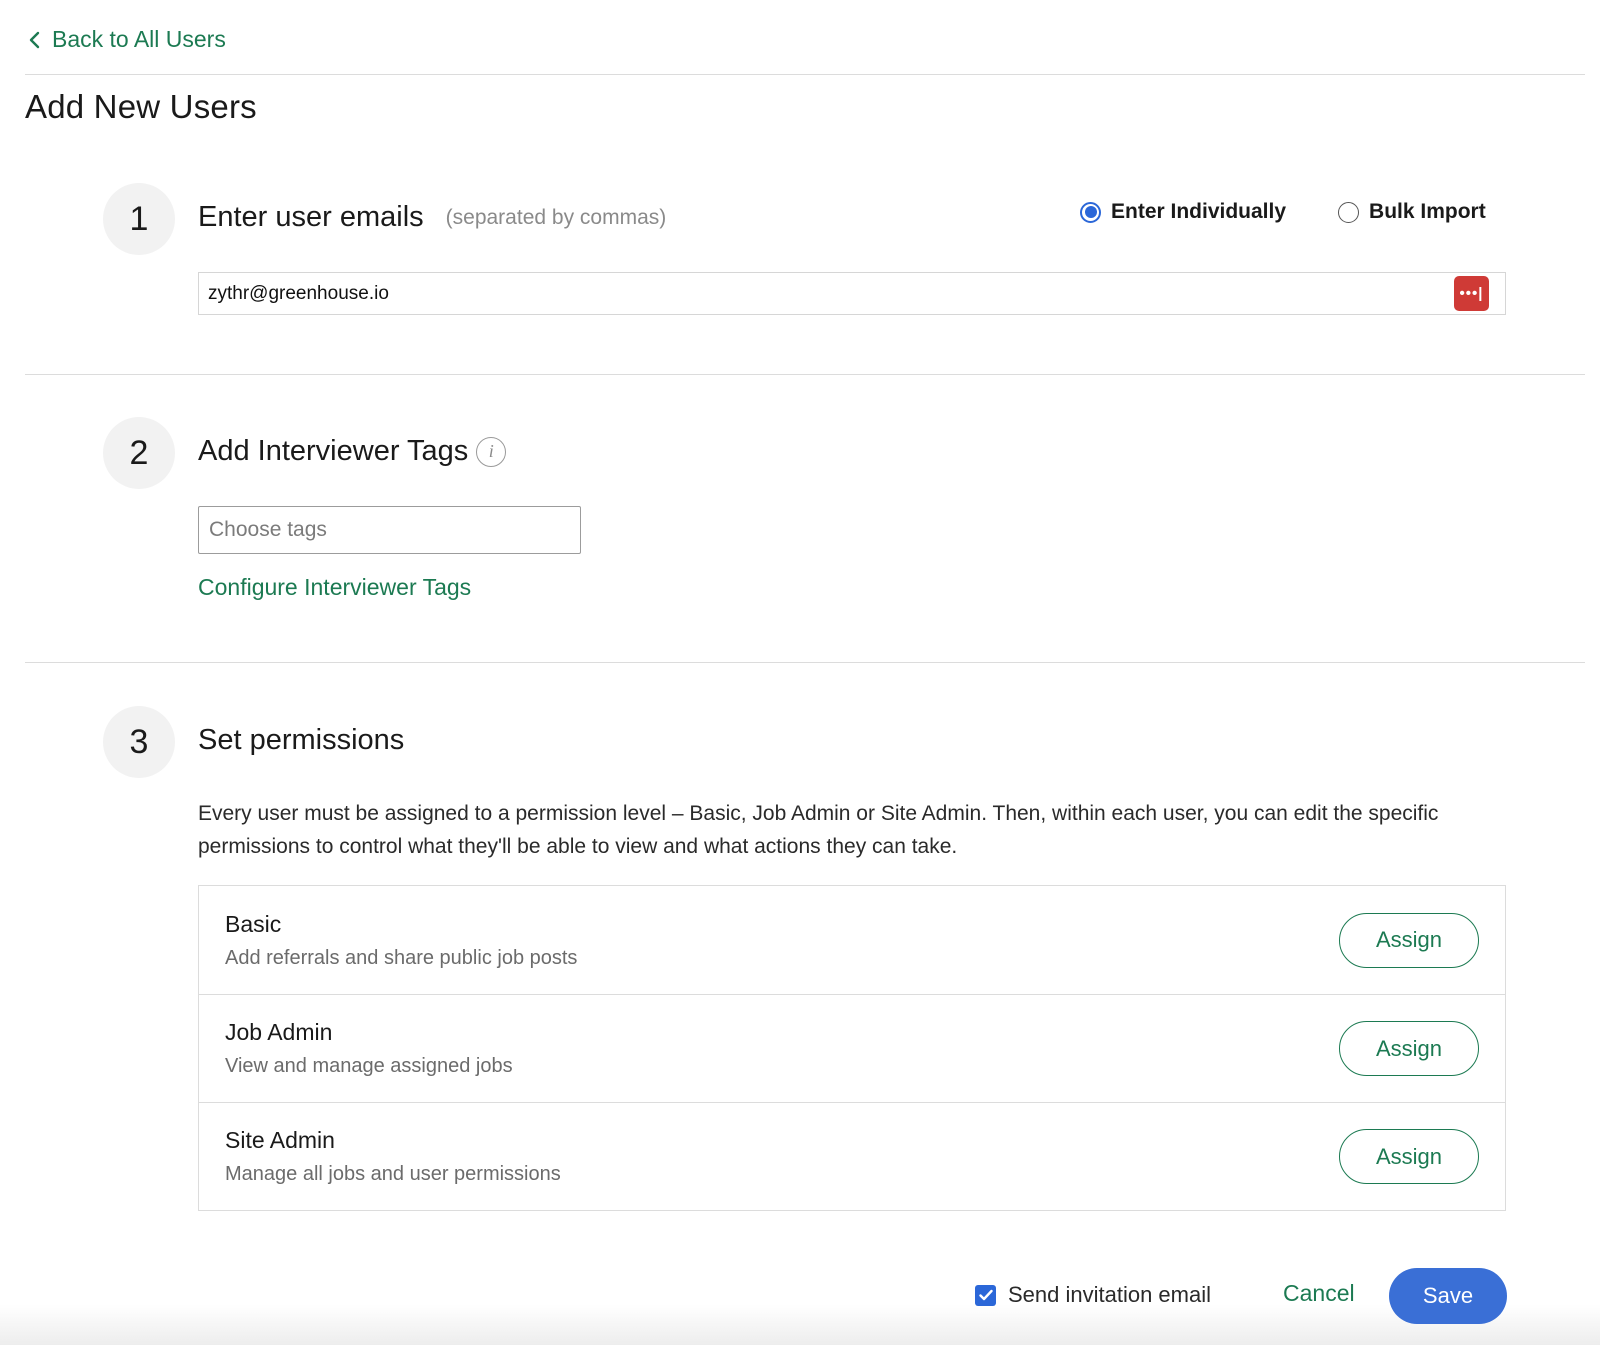  Describe the element at coordinates (1448, 1296) in the screenshot. I see `save-button: Save` at that location.